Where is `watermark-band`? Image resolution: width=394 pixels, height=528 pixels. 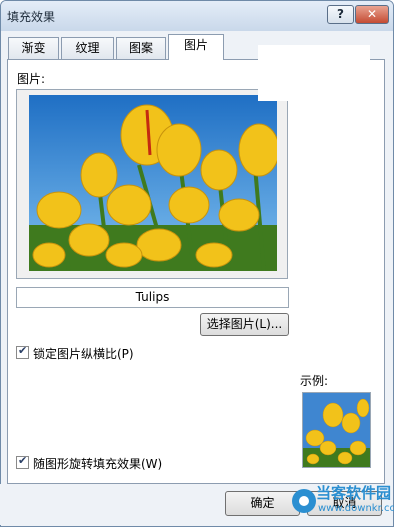 watermark-band is located at coordinates (314, 73).